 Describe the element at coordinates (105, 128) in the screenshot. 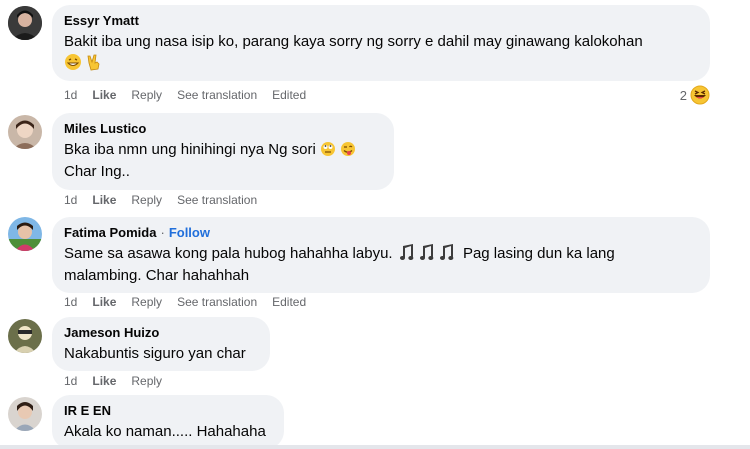

I see `author-name: Miles Lustico` at that location.